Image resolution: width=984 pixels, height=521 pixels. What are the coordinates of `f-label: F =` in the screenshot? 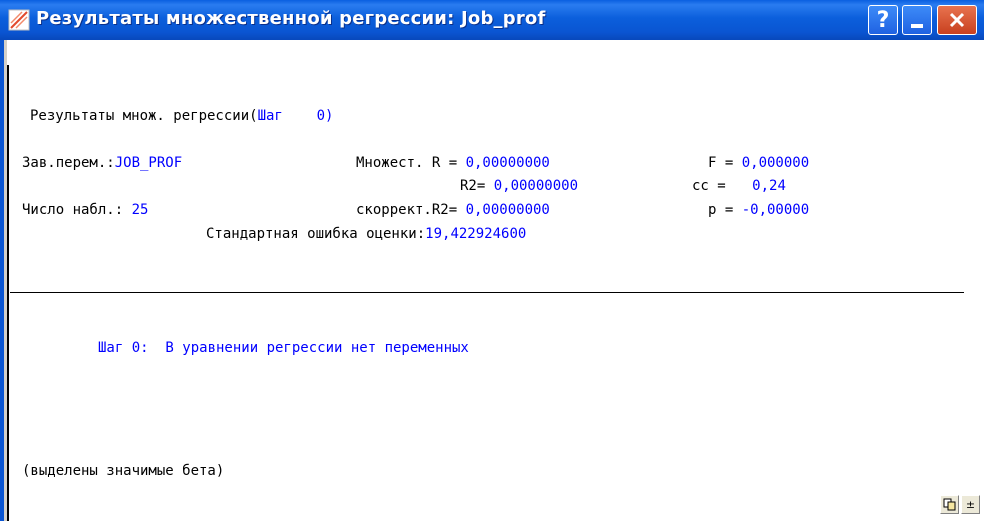 It's located at (725, 163).